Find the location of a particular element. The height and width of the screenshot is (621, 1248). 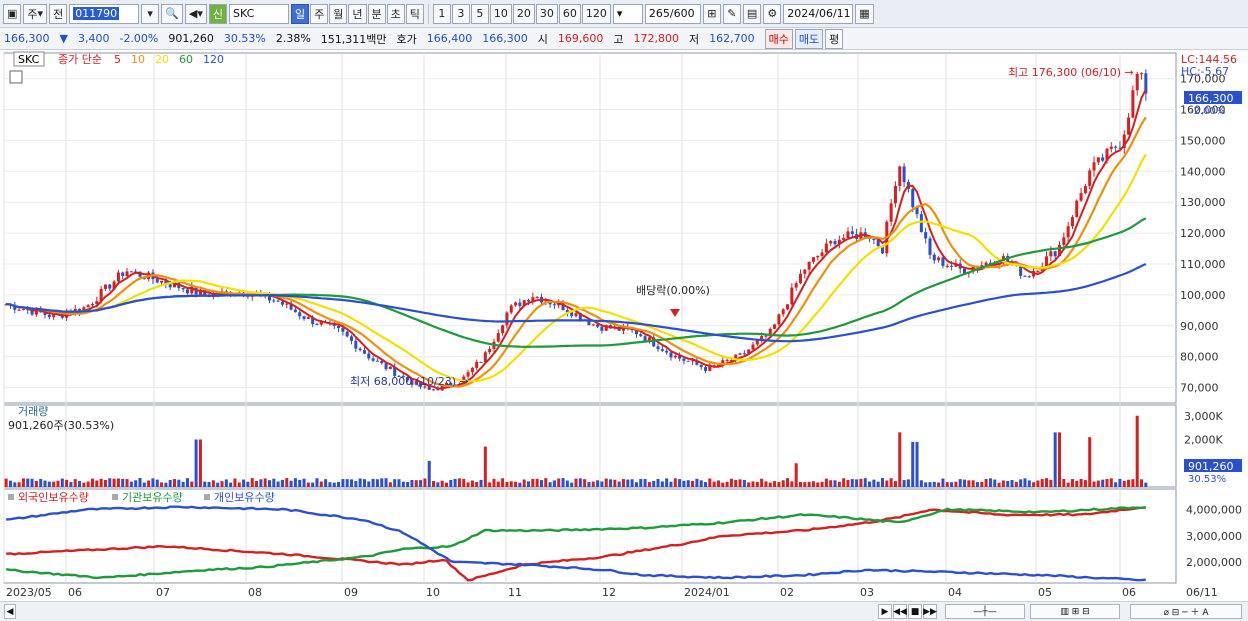

period-tabs: 일주월년분초틱 is located at coordinates (357, 13).